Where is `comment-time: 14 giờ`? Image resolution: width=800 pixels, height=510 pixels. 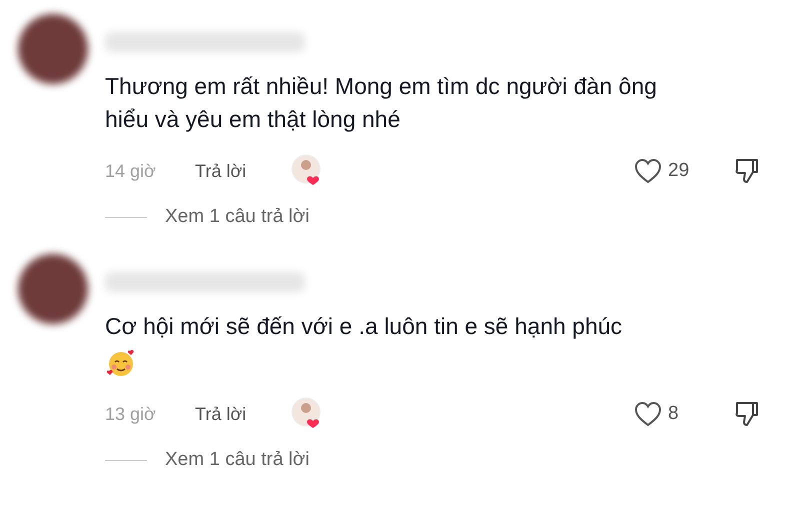
comment-time: 14 giờ is located at coordinates (131, 171).